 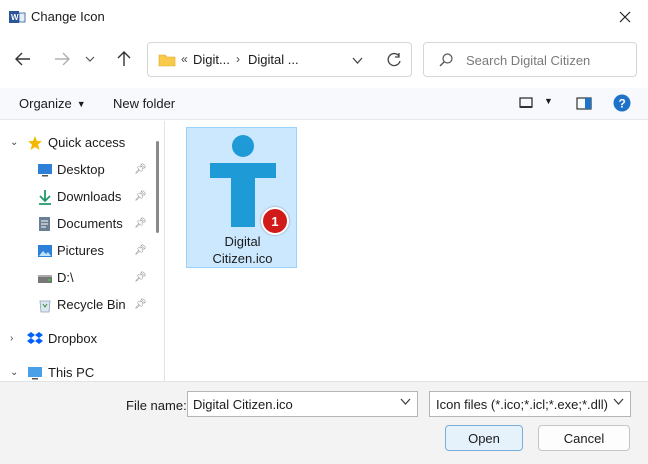 What do you see at coordinates (45, 278) in the screenshot?
I see `drive-icon` at bounding box center [45, 278].